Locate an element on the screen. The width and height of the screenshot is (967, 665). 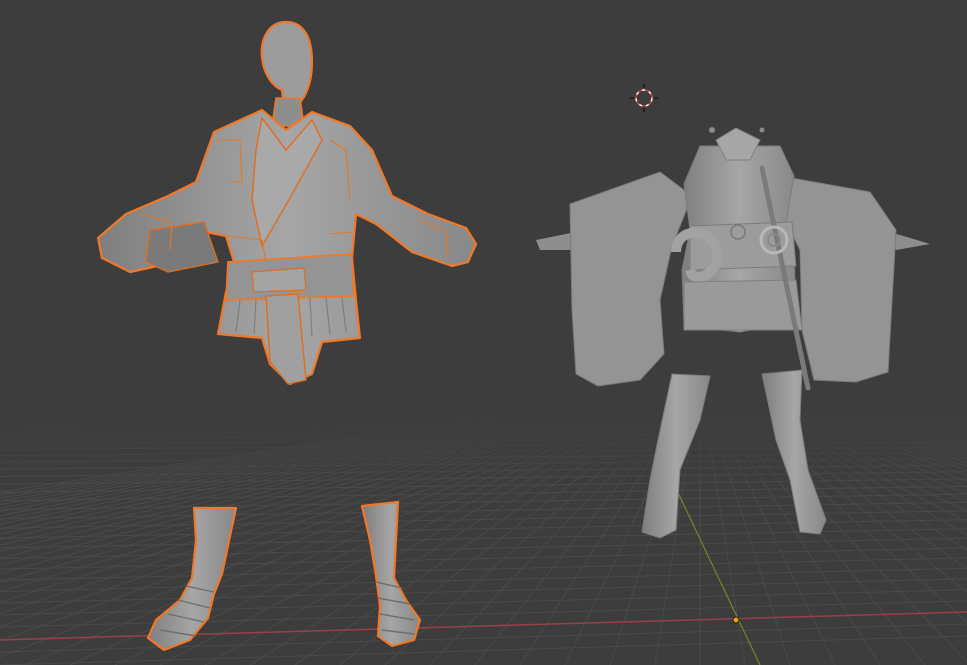
object-origin-icon is located at coordinates (736, 620).